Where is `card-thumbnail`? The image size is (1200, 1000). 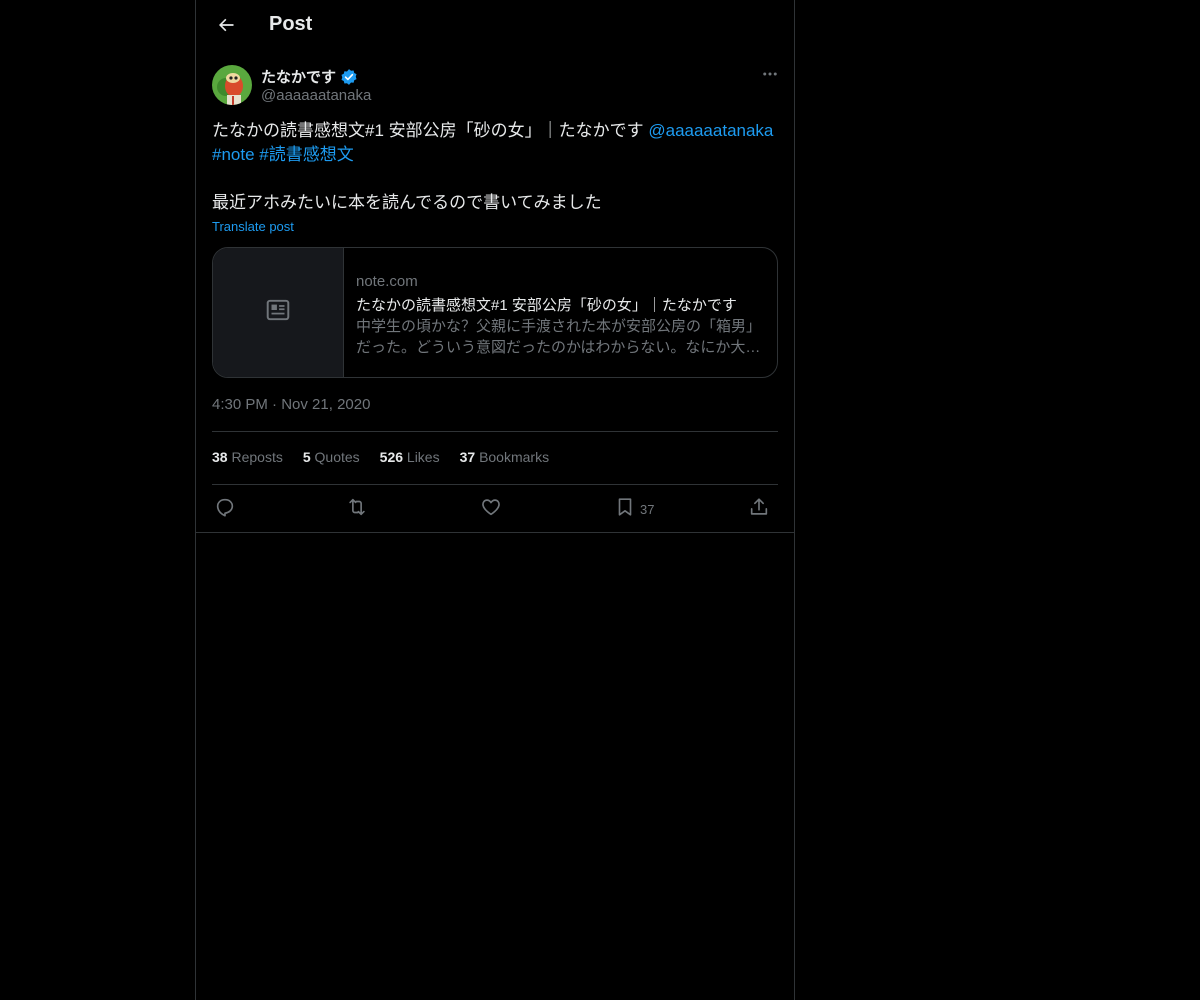 card-thumbnail is located at coordinates (278, 312).